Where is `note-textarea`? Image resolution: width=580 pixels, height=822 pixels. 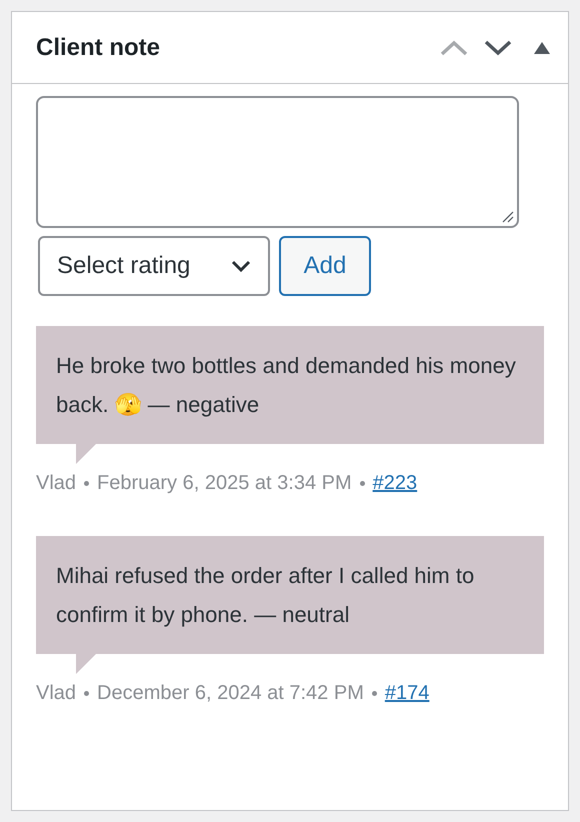
note-textarea is located at coordinates (277, 162).